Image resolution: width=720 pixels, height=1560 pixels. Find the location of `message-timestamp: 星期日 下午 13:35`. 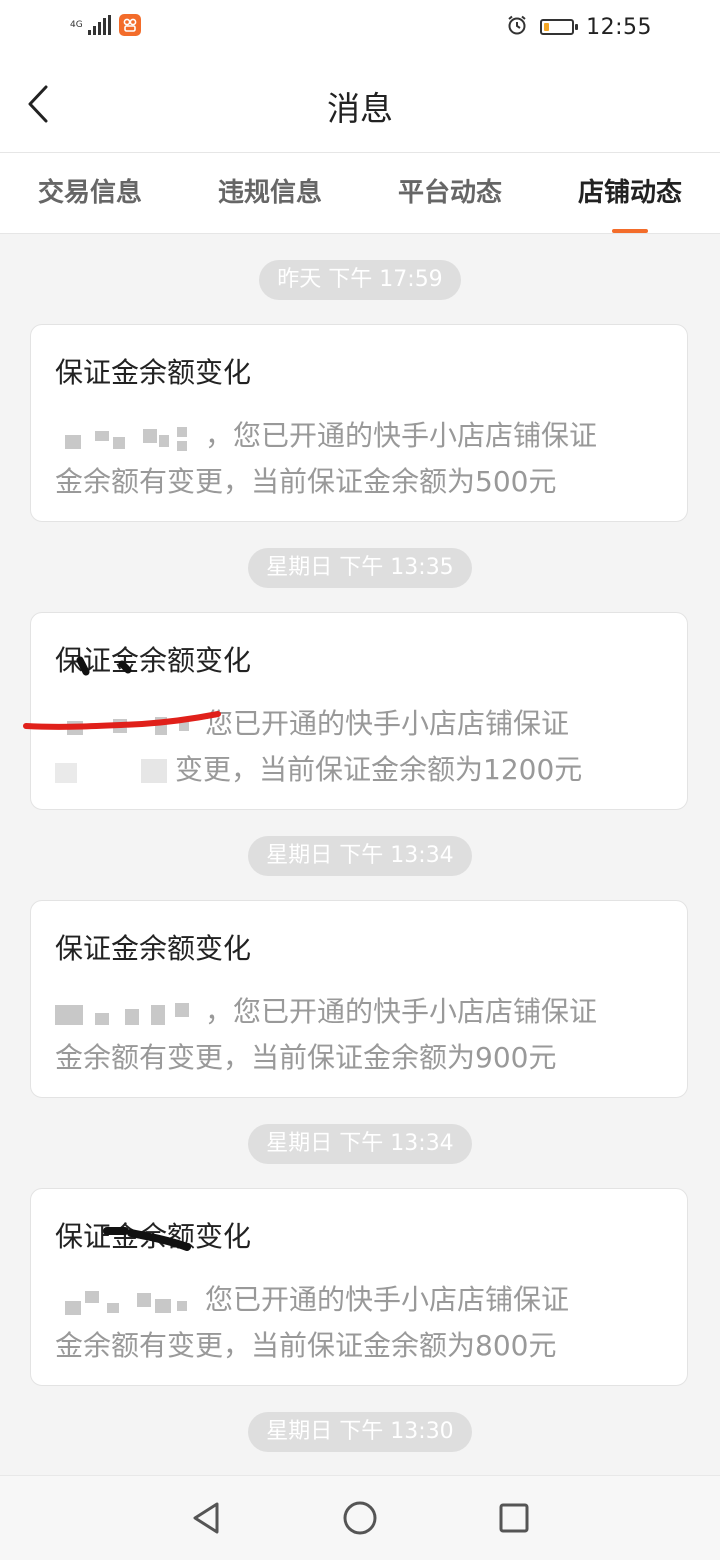

message-timestamp: 星期日 下午 13:35 is located at coordinates (360, 568).